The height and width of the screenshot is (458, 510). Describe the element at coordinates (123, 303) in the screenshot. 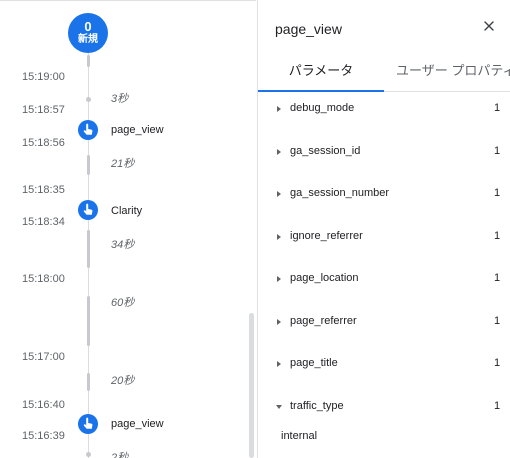

I see `duration-label: 60秒` at that location.